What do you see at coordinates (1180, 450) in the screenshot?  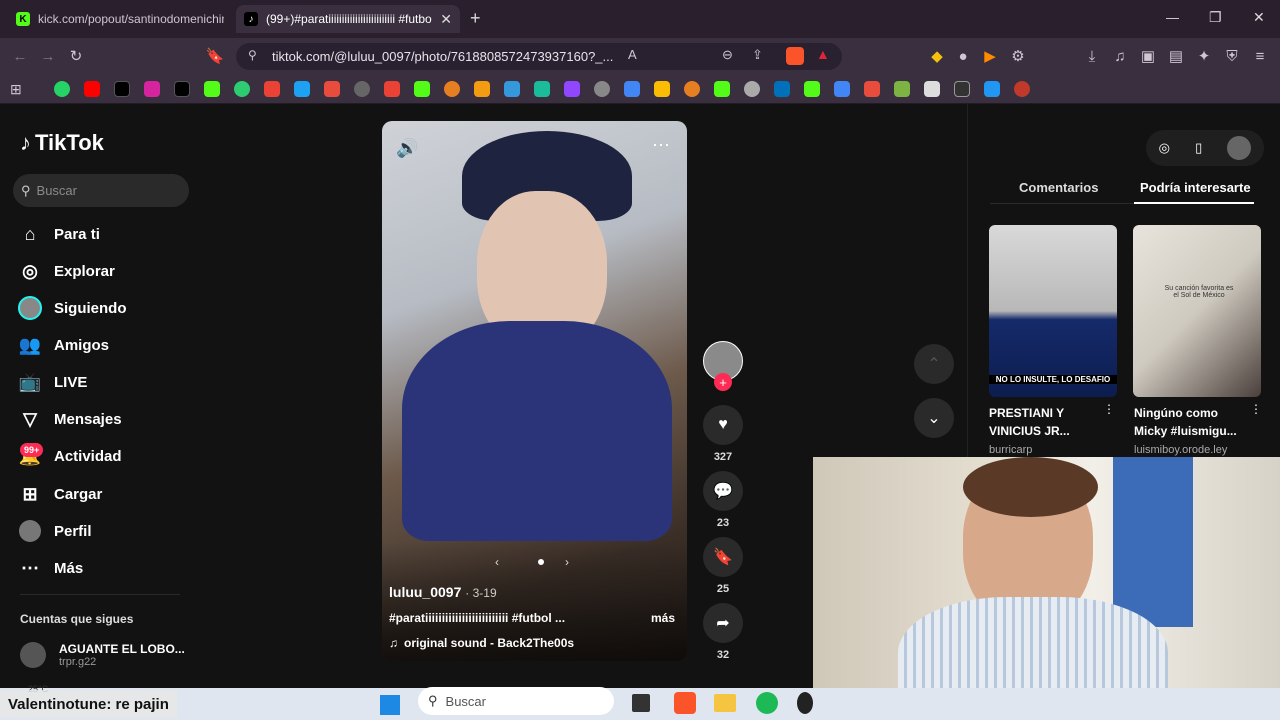 I see `suggestion-author: luismiboy.orode.ley` at bounding box center [1180, 450].